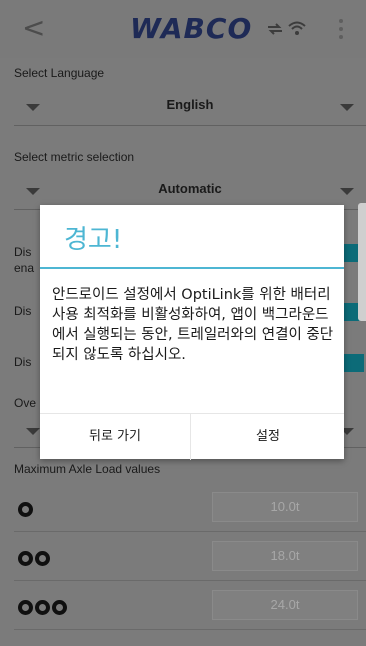 This screenshot has height=646, width=366. I want to click on axle-load-input: 18.0t, so click(285, 556).